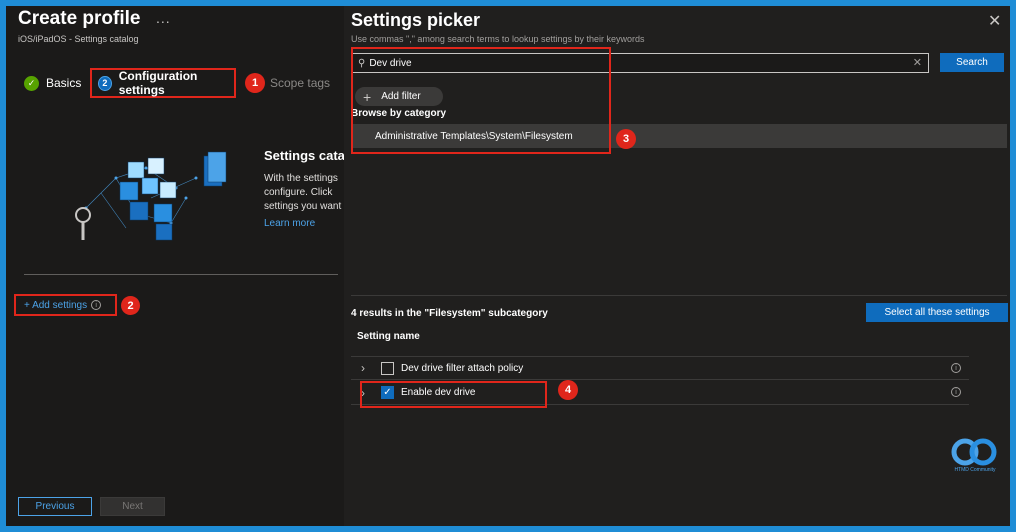 The height and width of the screenshot is (532, 1016). What do you see at coordinates (660, 393) in the screenshot?
I see `table-row: › ✓ Enable dev drive i` at bounding box center [660, 393].